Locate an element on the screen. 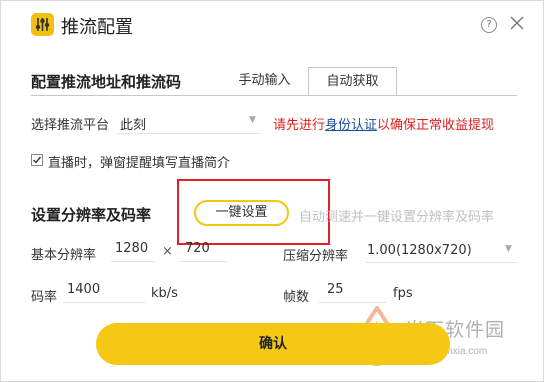  bitrate-input: 1400 is located at coordinates (104, 291).